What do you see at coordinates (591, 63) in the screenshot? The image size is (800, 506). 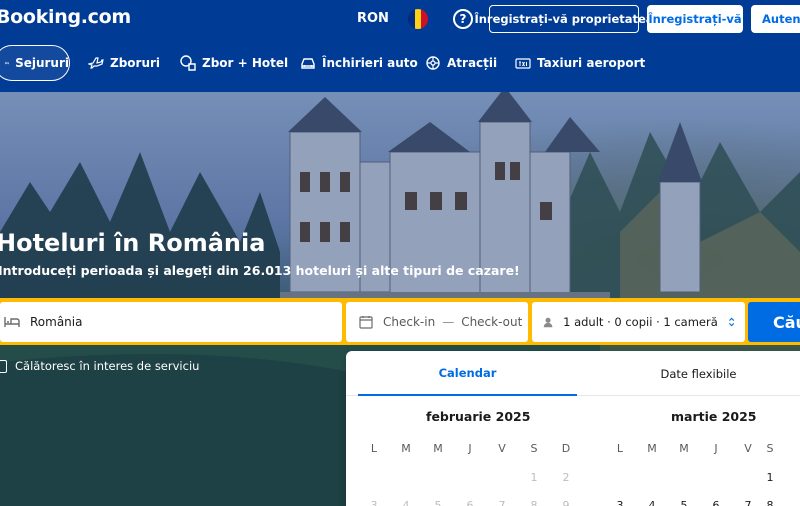 I see `nav-label: Taxiuri aeroport` at bounding box center [591, 63].